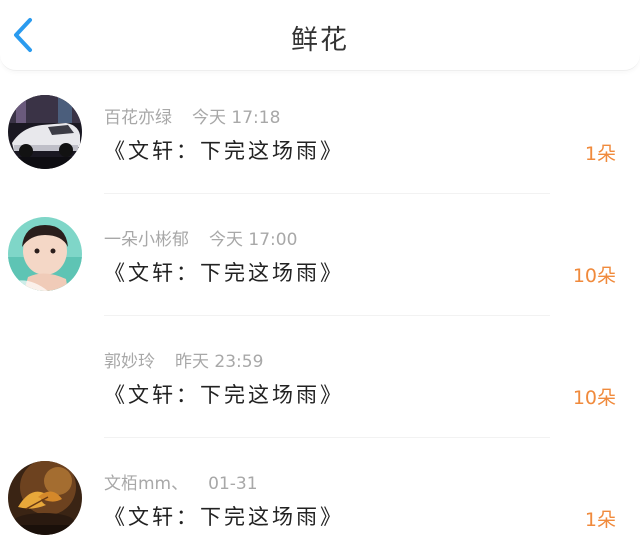 The image size is (640, 560). I want to click on timestamp: 今天 17:00, so click(253, 240).